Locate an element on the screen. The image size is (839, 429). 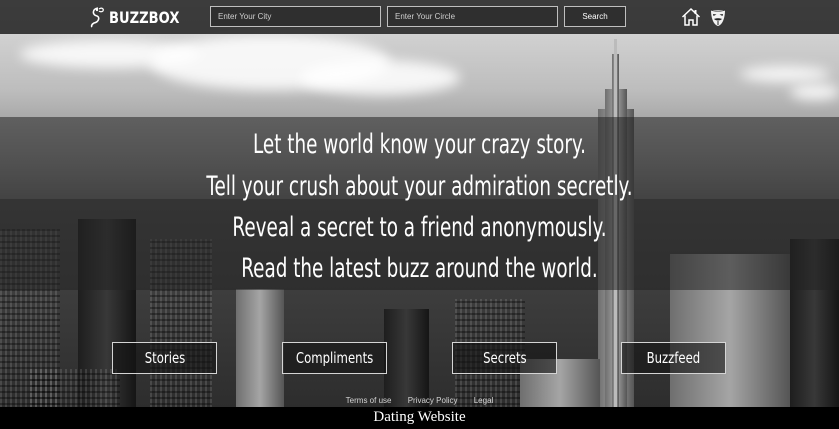
secrets-button-label: Secrets is located at coordinates (504, 358).